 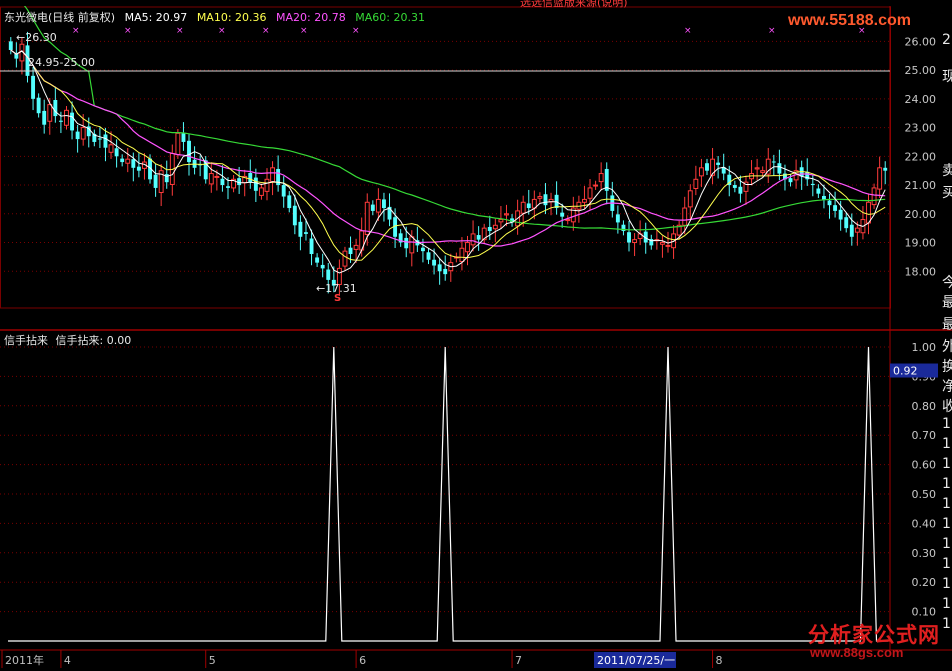 What do you see at coordinates (26, 340) in the screenshot?
I see `indicator-name: 信手拈来` at bounding box center [26, 340].